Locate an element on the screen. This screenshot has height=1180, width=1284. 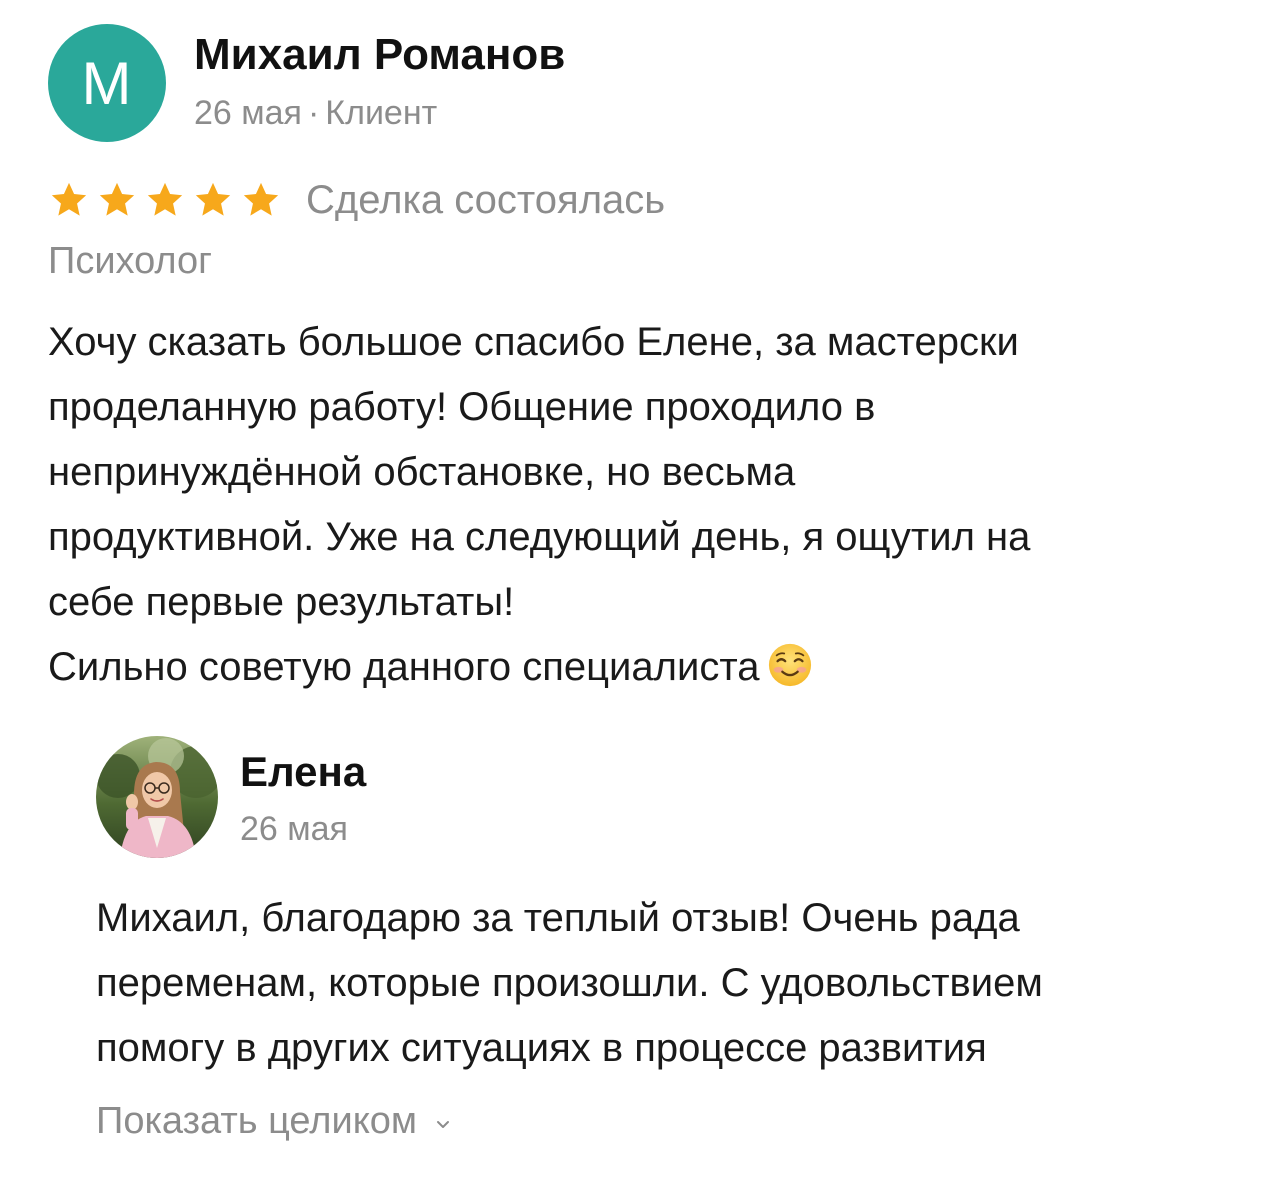
review-date: 26 мая is located at coordinates (248, 113).